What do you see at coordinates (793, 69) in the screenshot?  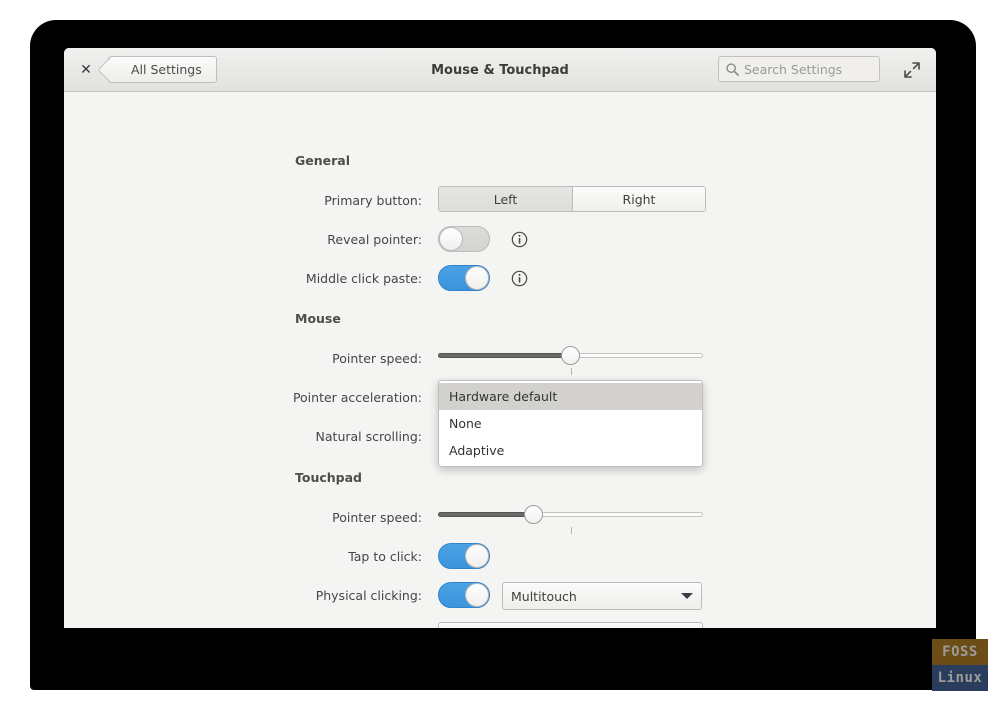 I see `search-placeholder: Search Settings` at bounding box center [793, 69].